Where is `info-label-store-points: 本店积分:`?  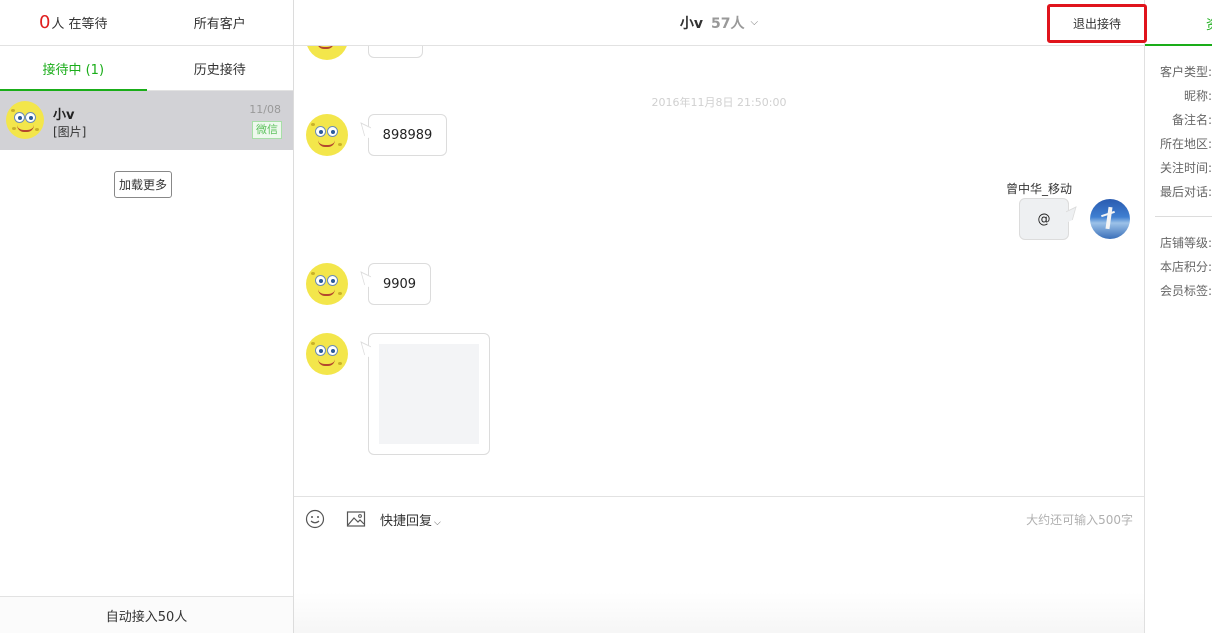
info-label-store-points: 本店积分: is located at coordinates (1185, 267).